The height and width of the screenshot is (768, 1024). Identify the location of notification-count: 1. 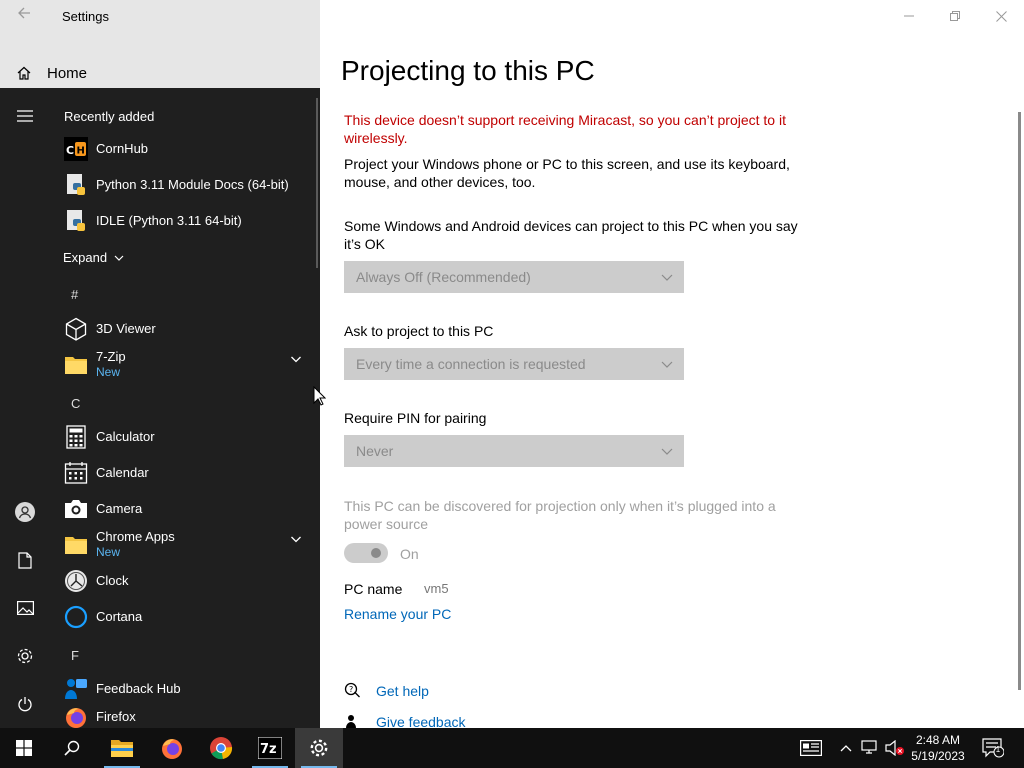
(998, 749).